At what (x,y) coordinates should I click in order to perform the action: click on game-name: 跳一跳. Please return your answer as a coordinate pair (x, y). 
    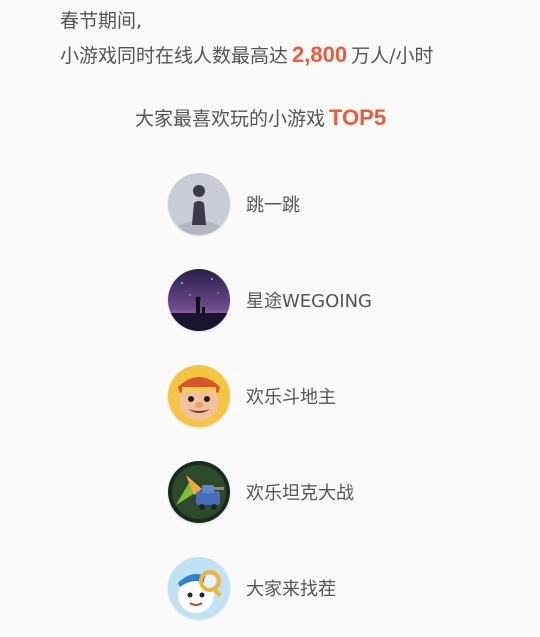
    Looking at the image, I should click on (273, 205).